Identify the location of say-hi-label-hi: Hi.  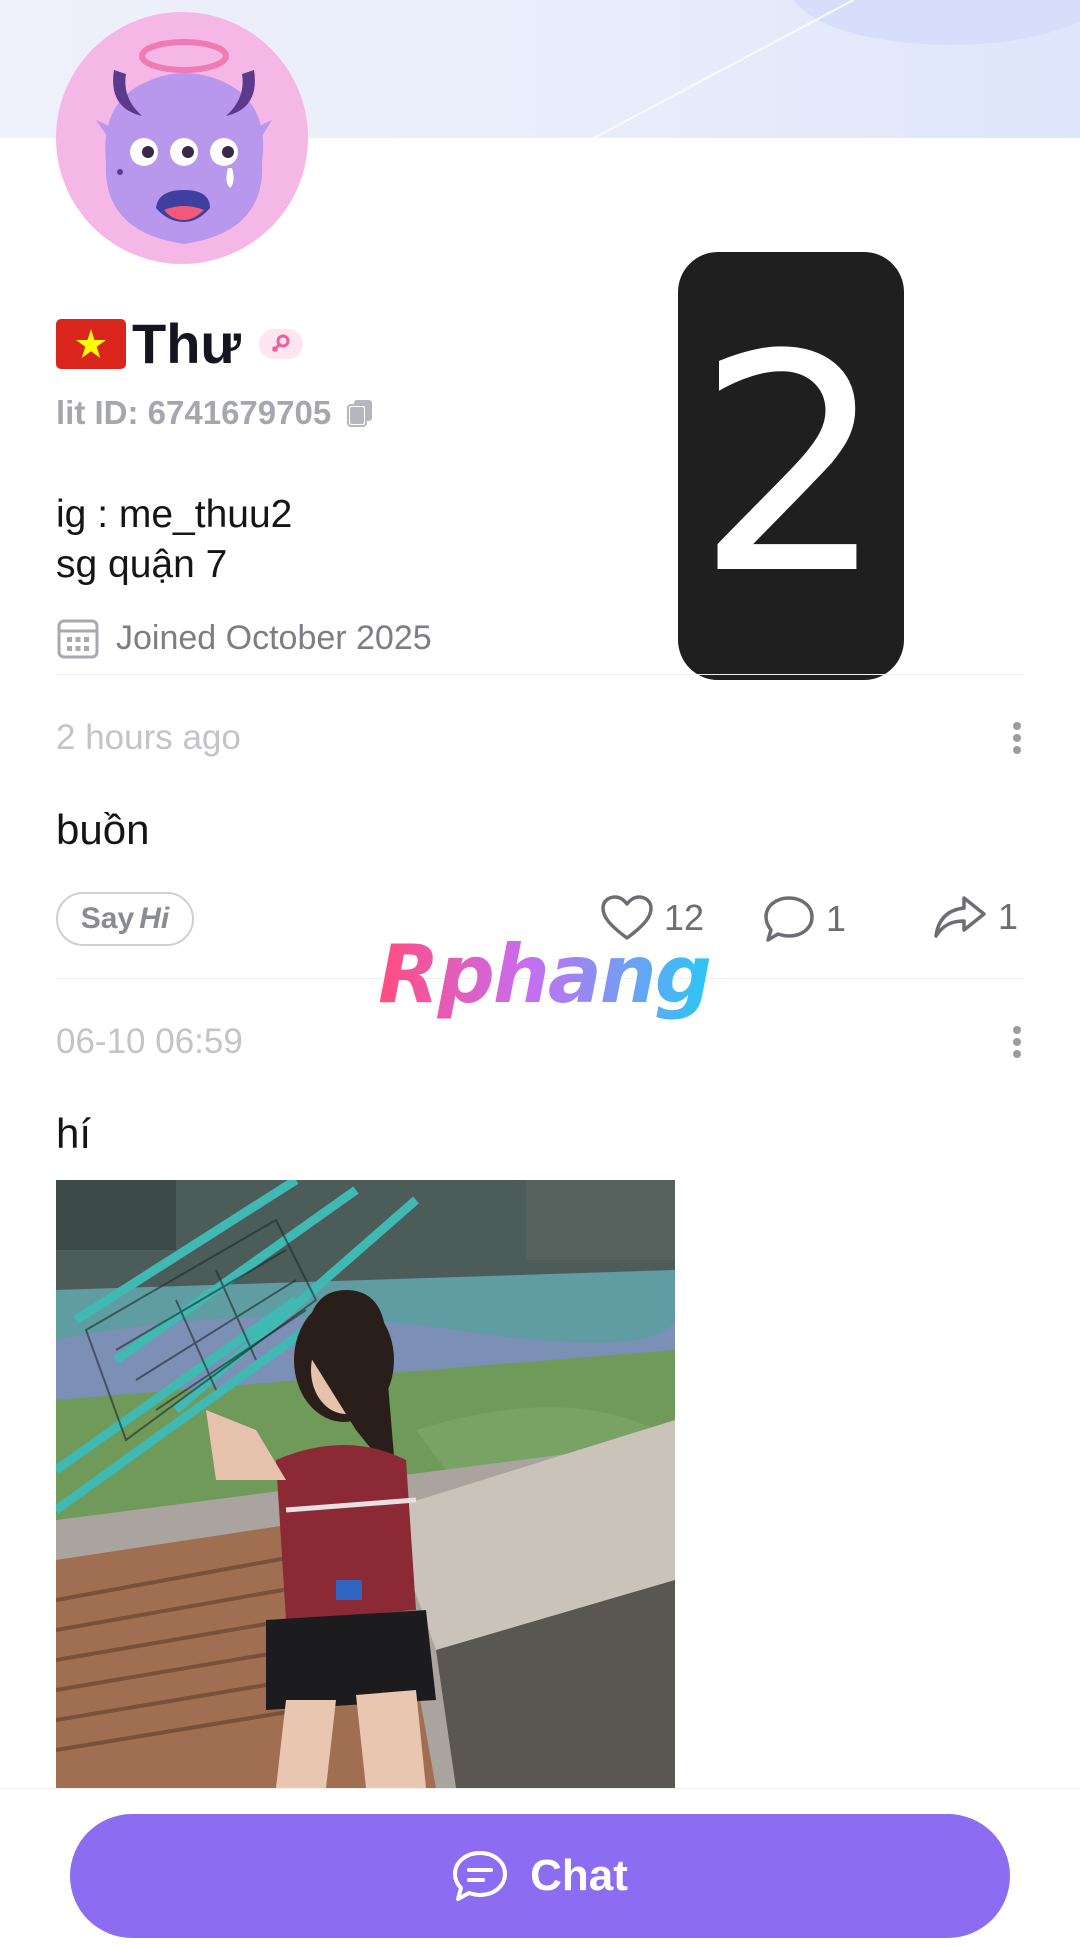
(154, 918).